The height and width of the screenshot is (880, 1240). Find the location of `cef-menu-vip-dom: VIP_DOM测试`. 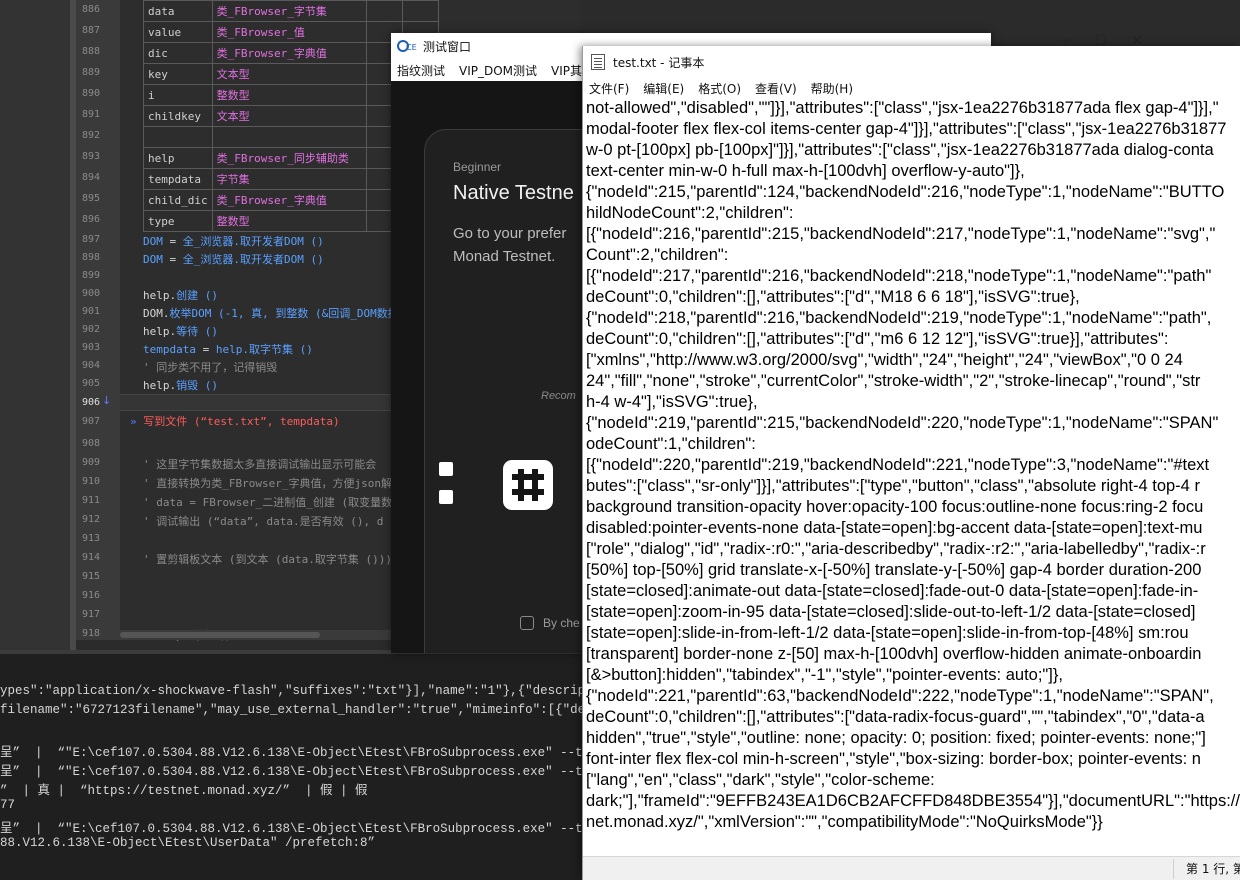

cef-menu-vip-dom: VIP_DOM测试 is located at coordinates (498, 70).